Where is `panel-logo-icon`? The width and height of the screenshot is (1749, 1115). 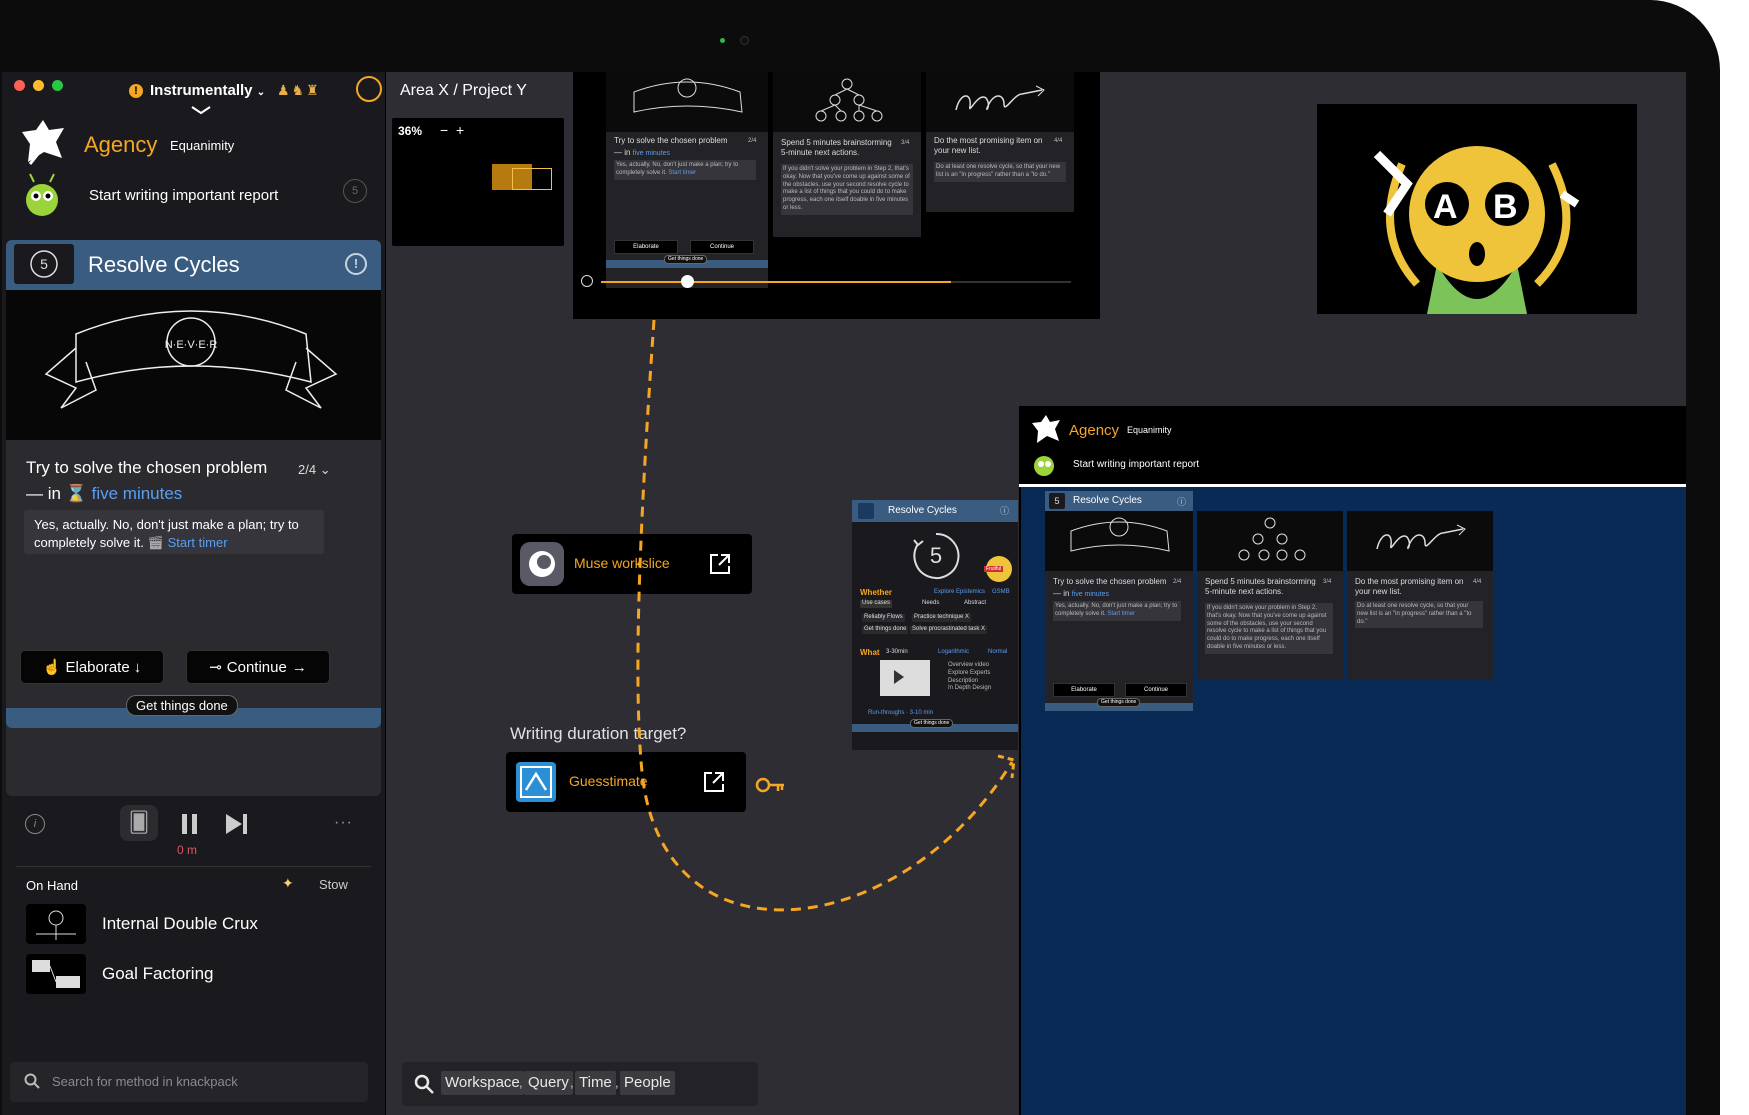 panel-logo-icon is located at coordinates (1046, 431).